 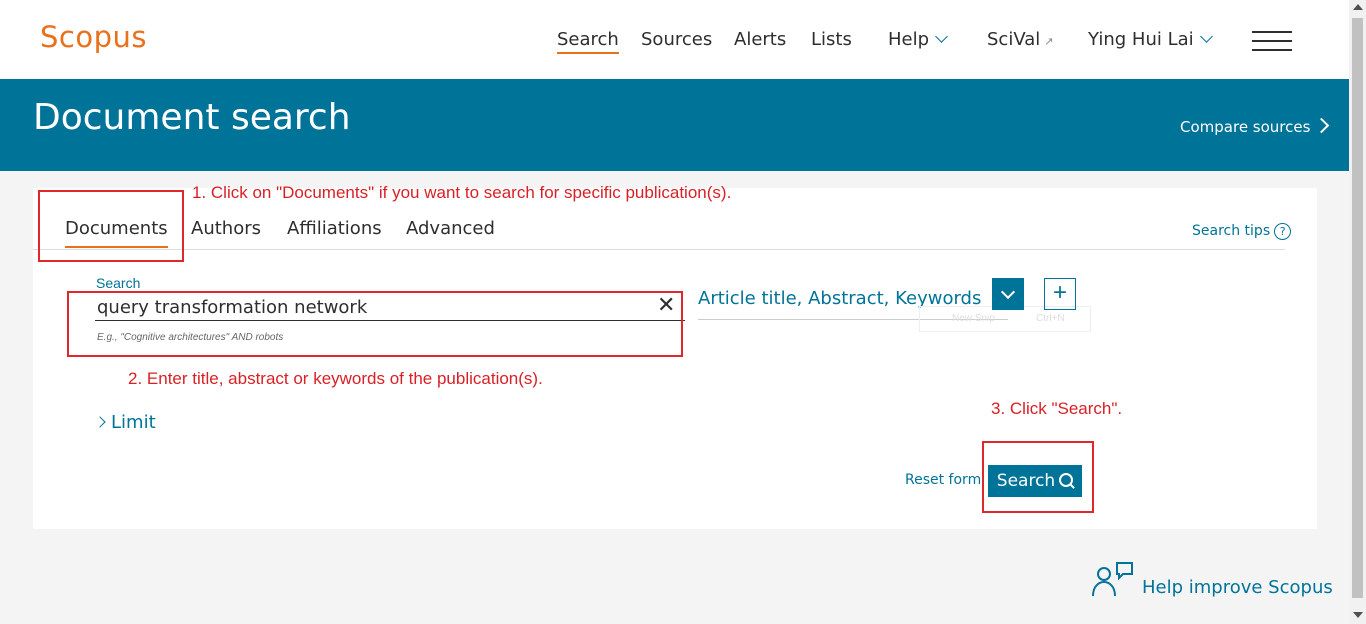 I want to click on nav-search: Search, so click(x=588, y=41).